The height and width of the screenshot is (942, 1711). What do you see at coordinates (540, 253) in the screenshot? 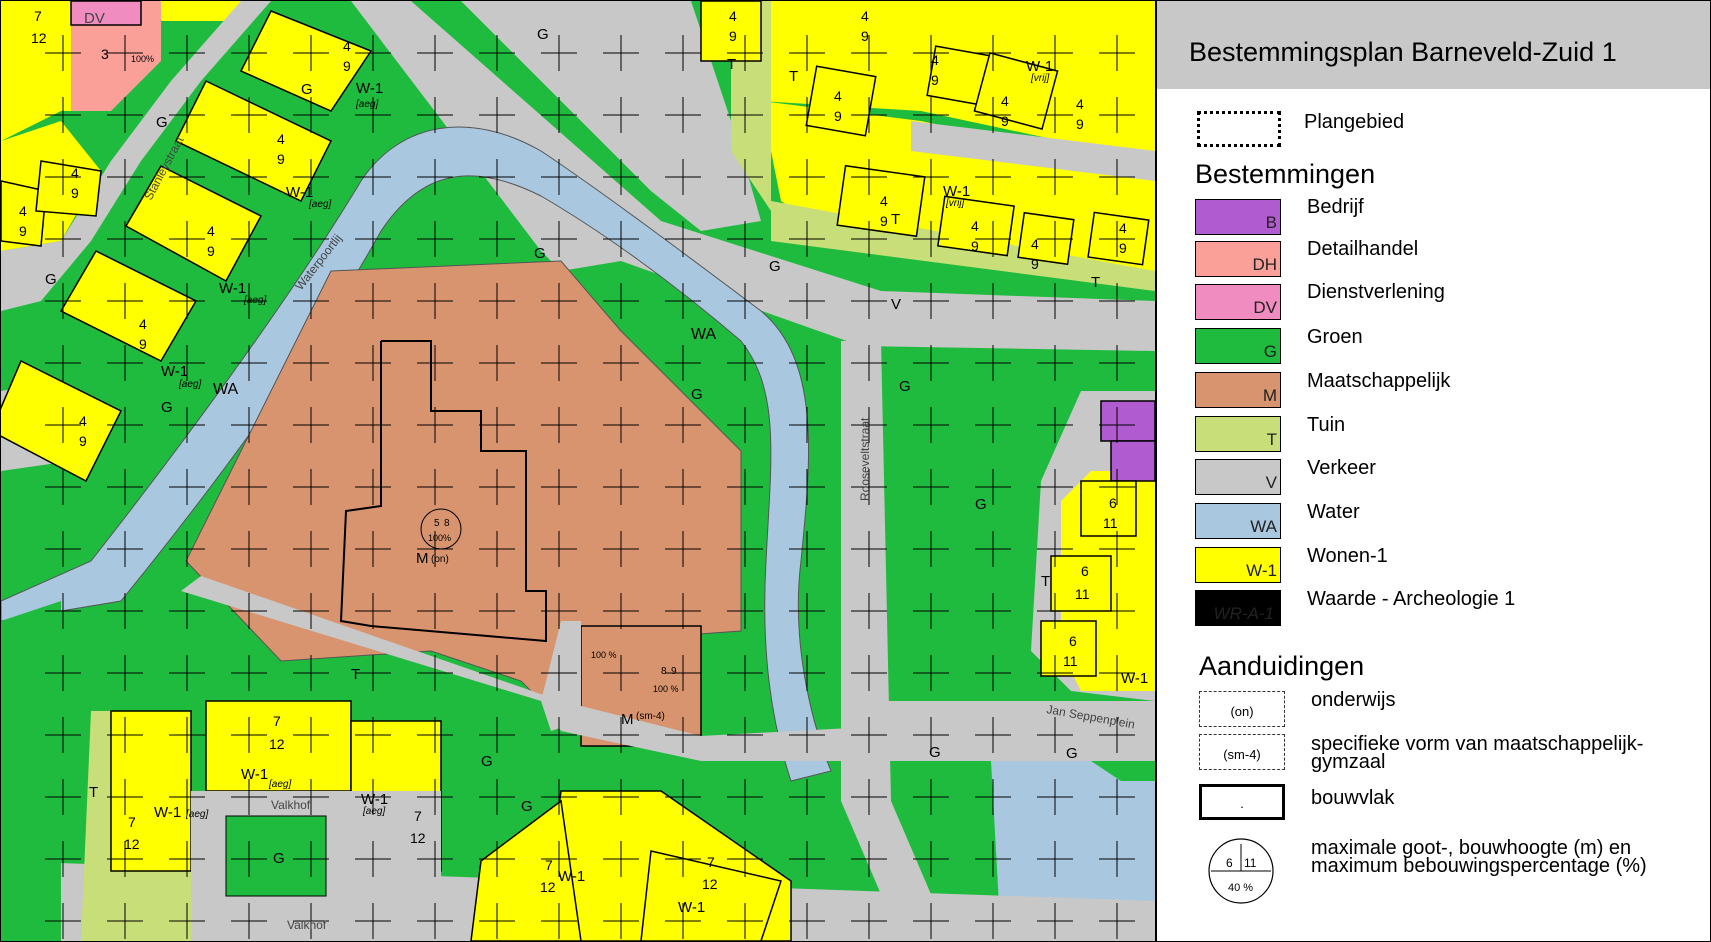
I see `label-g-2: G` at bounding box center [540, 253].